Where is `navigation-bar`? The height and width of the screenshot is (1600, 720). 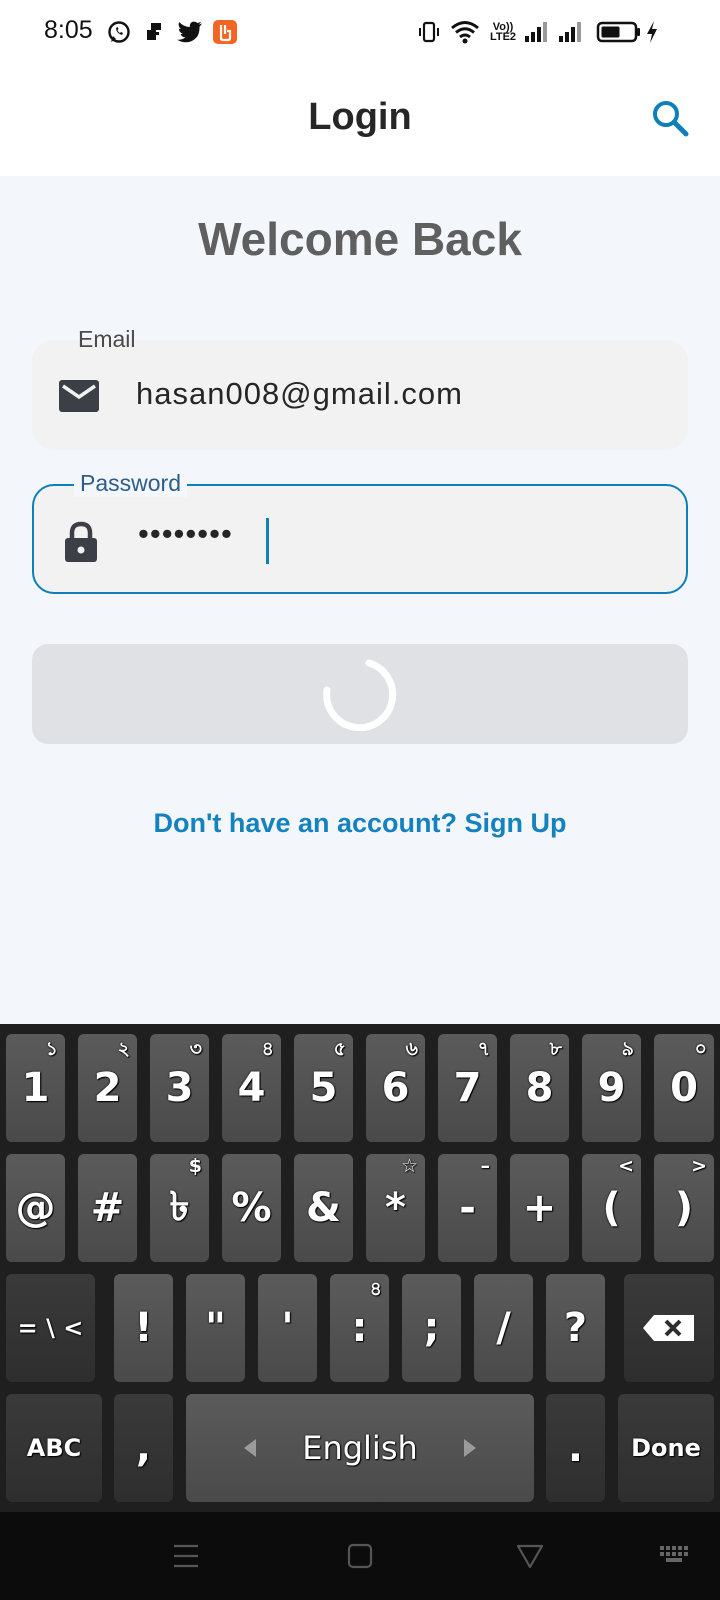
navigation-bar is located at coordinates (360, 1556).